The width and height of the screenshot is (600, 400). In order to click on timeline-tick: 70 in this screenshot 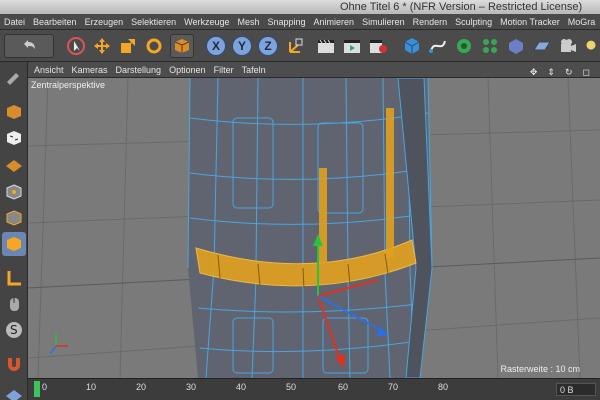, I will do `click(393, 387)`.